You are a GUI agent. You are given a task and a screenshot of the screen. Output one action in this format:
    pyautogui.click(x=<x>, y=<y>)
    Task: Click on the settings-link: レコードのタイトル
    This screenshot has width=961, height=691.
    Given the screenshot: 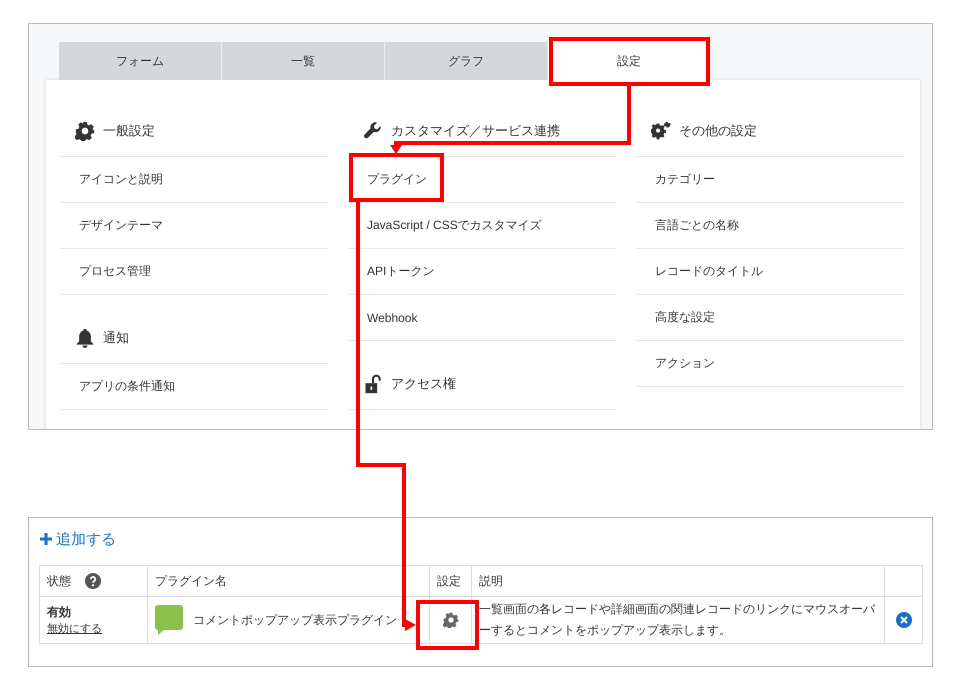 What is the action you would take?
    pyautogui.click(x=770, y=272)
    